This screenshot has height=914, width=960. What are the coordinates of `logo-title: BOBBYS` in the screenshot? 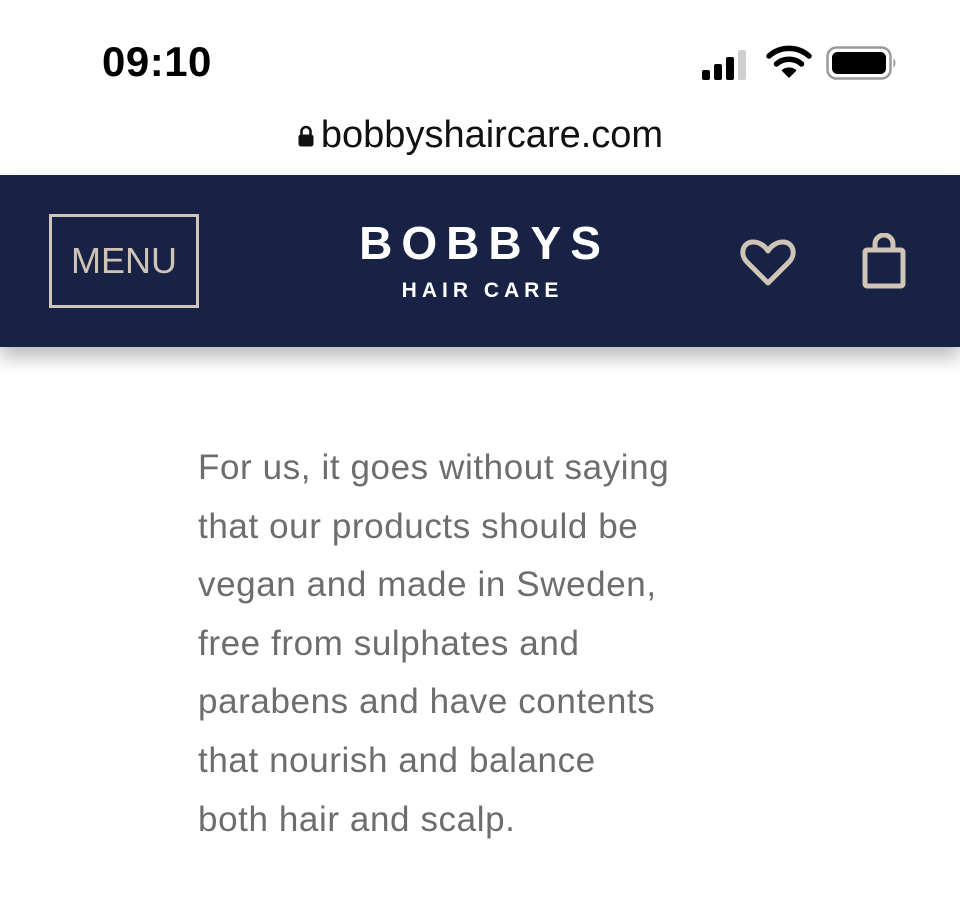 It's located at (484, 243).